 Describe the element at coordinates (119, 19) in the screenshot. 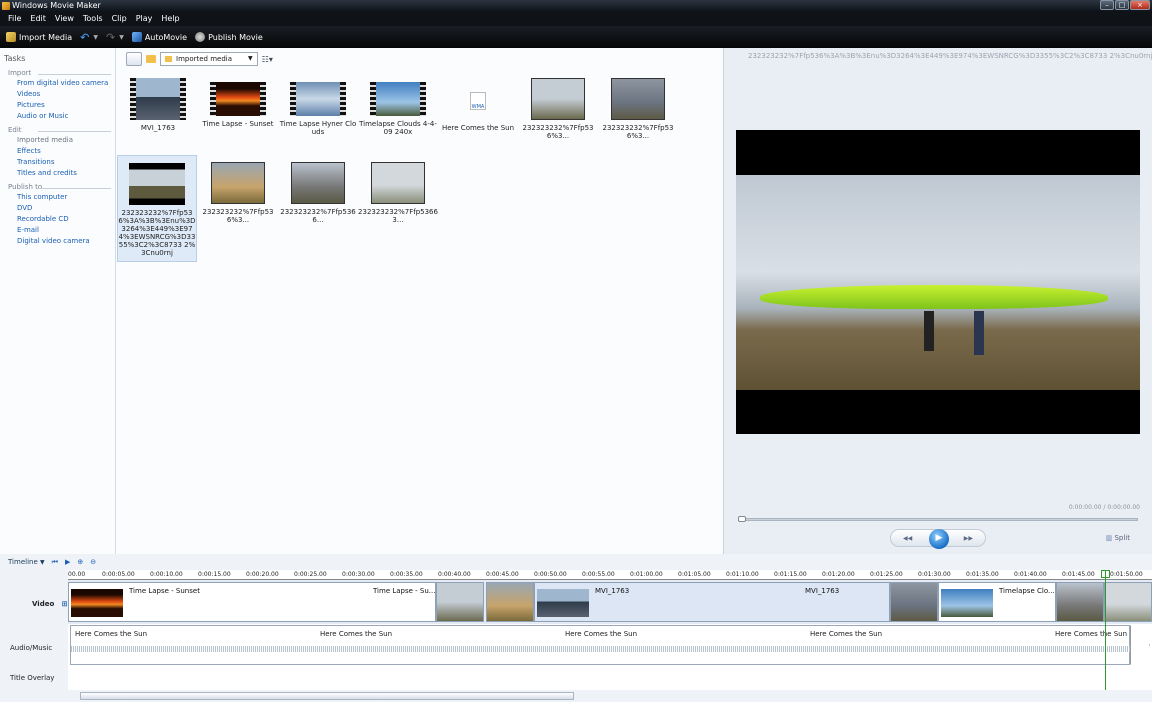

I see `menu-clip: Clip` at that location.